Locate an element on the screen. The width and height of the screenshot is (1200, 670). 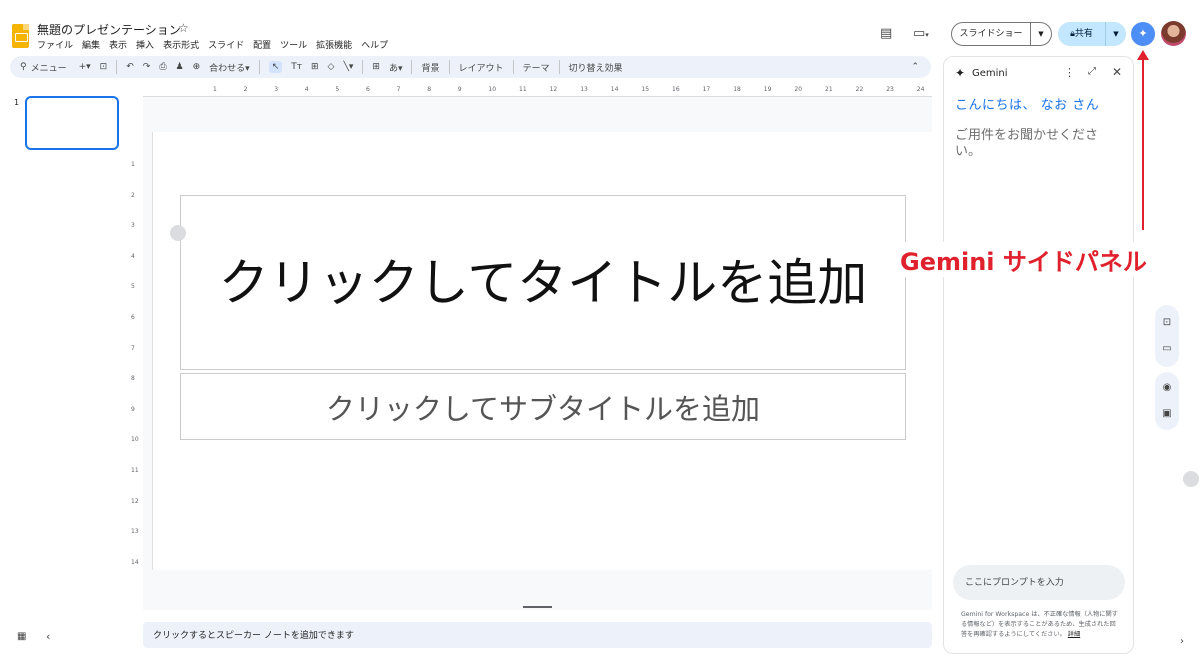
image-icon: ⊞ is located at coordinates (315, 67).